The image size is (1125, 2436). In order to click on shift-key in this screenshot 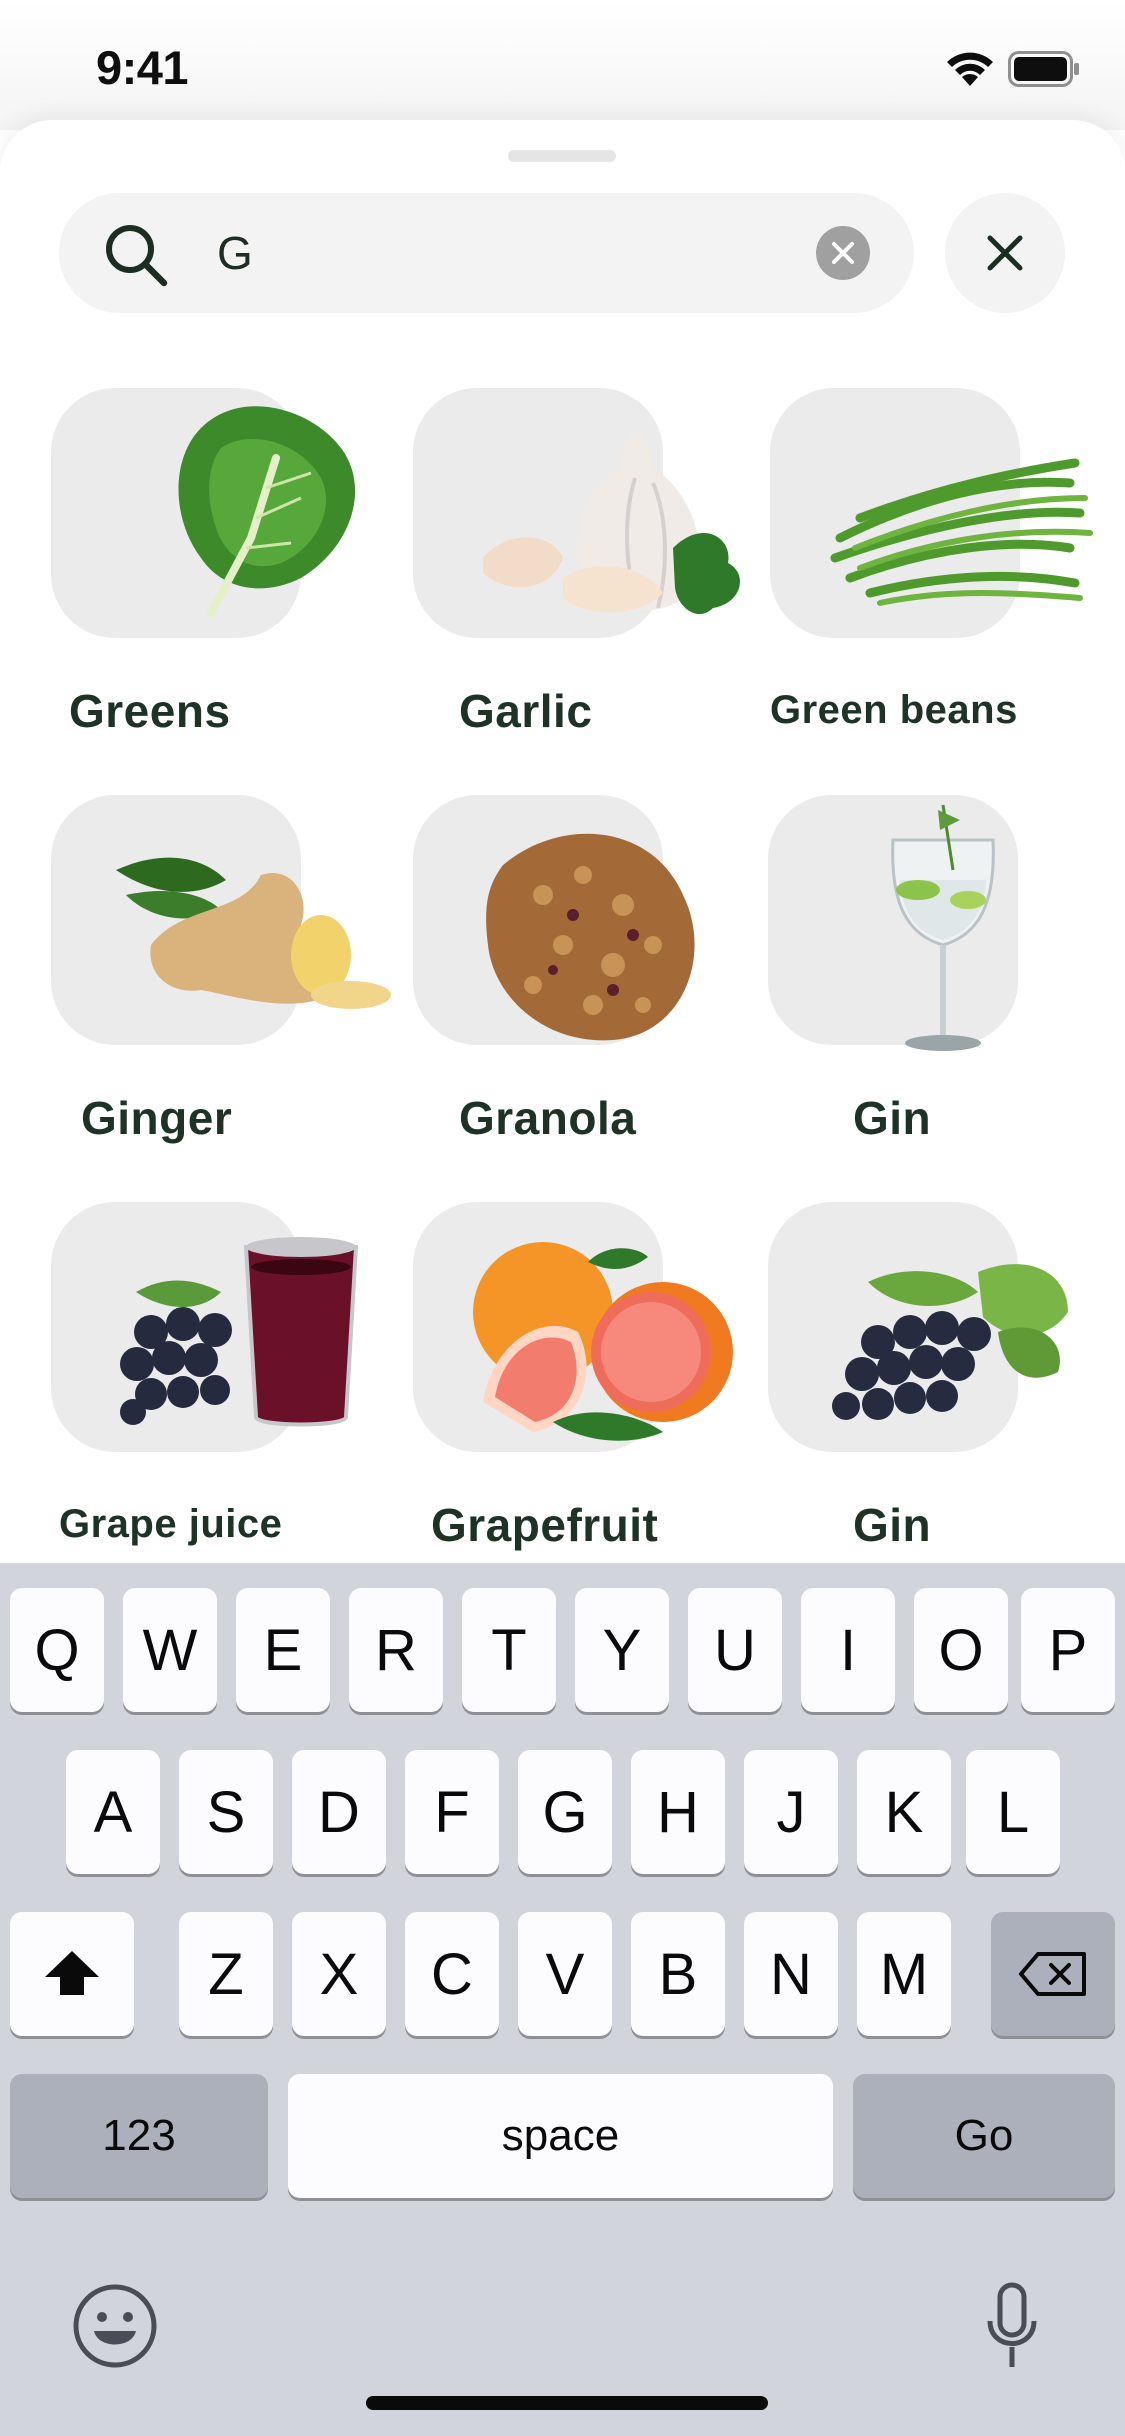, I will do `click(72, 1974)`.